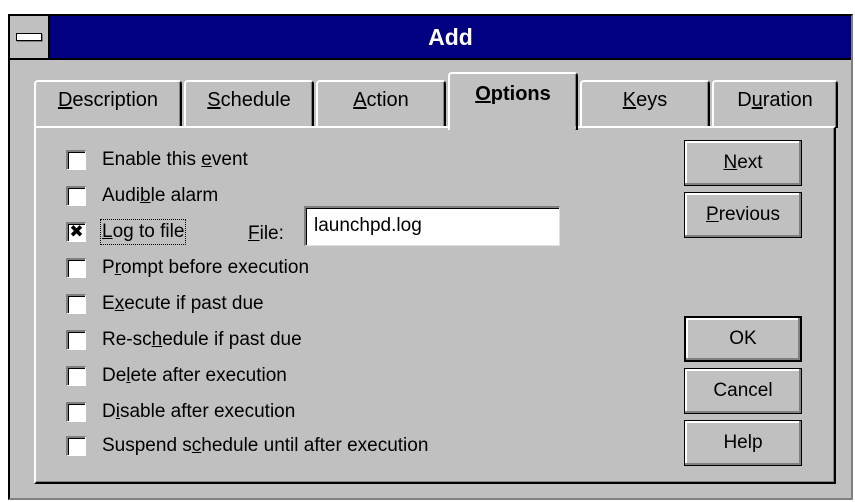 Image resolution: width=855 pixels, height=502 pixels. I want to click on next-button: Next, so click(743, 163).